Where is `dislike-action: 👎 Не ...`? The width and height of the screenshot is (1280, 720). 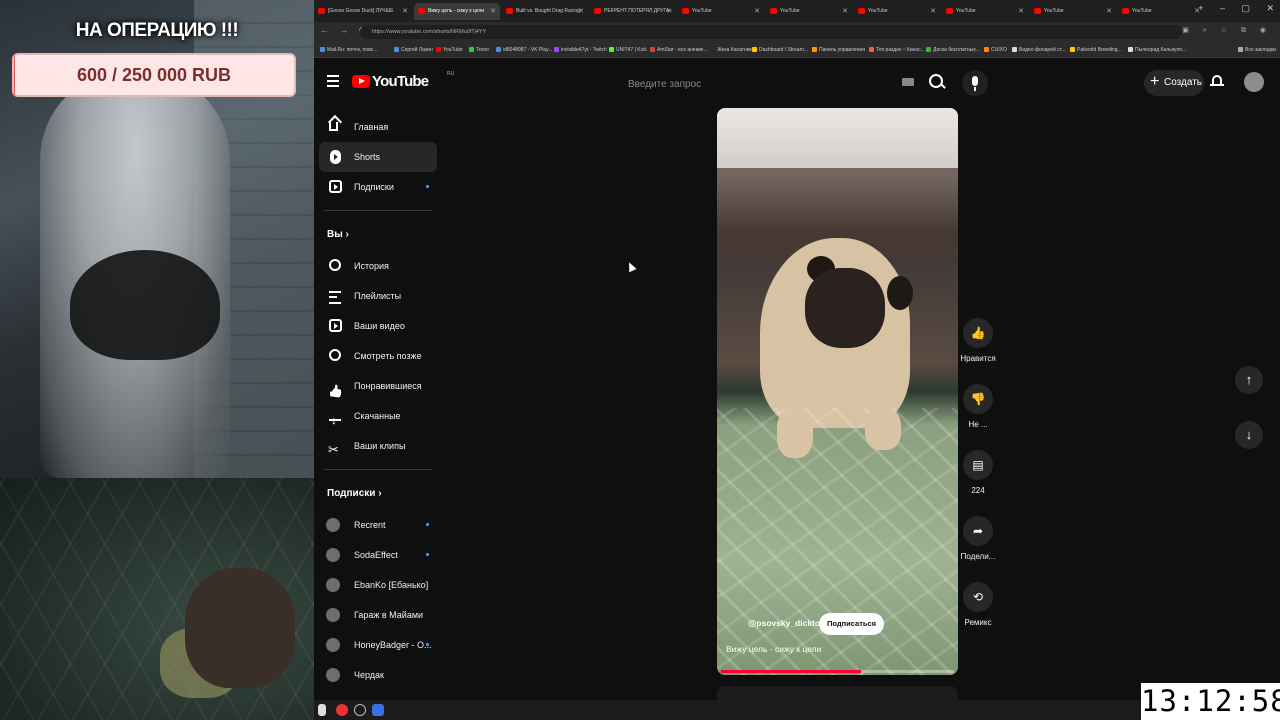
dislike-action: 👎 Не ... is located at coordinates (978, 406).